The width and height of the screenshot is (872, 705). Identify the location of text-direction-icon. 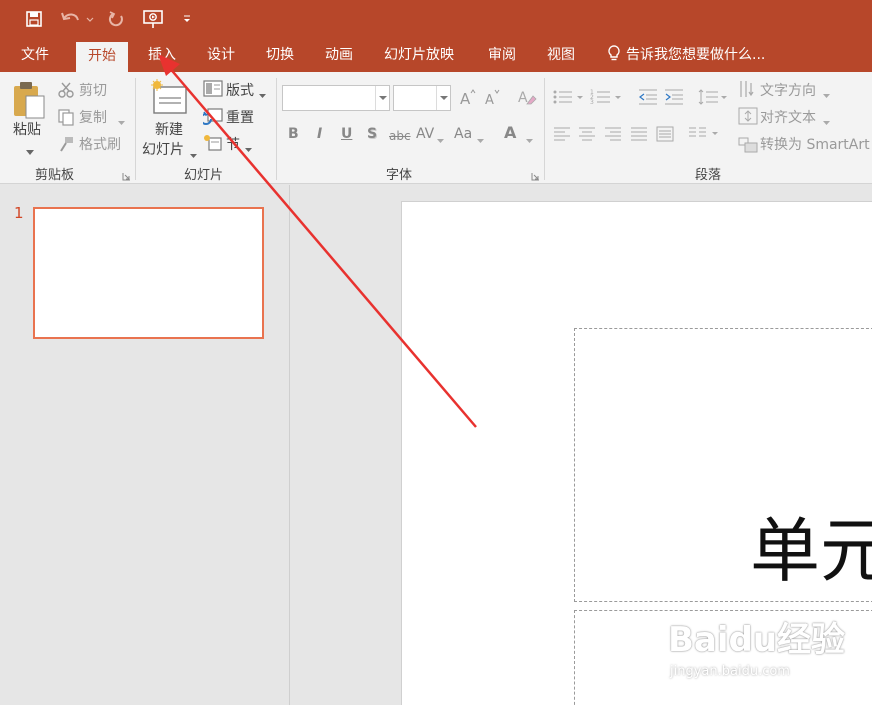
(748, 91).